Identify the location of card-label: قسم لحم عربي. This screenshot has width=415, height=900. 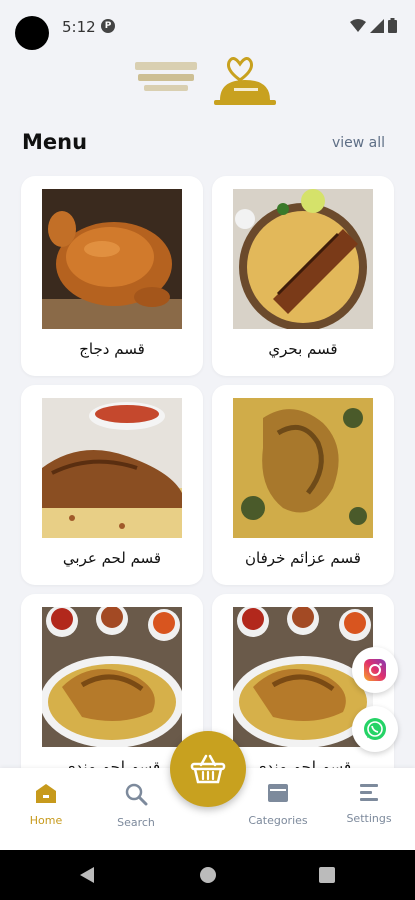
(112, 558).